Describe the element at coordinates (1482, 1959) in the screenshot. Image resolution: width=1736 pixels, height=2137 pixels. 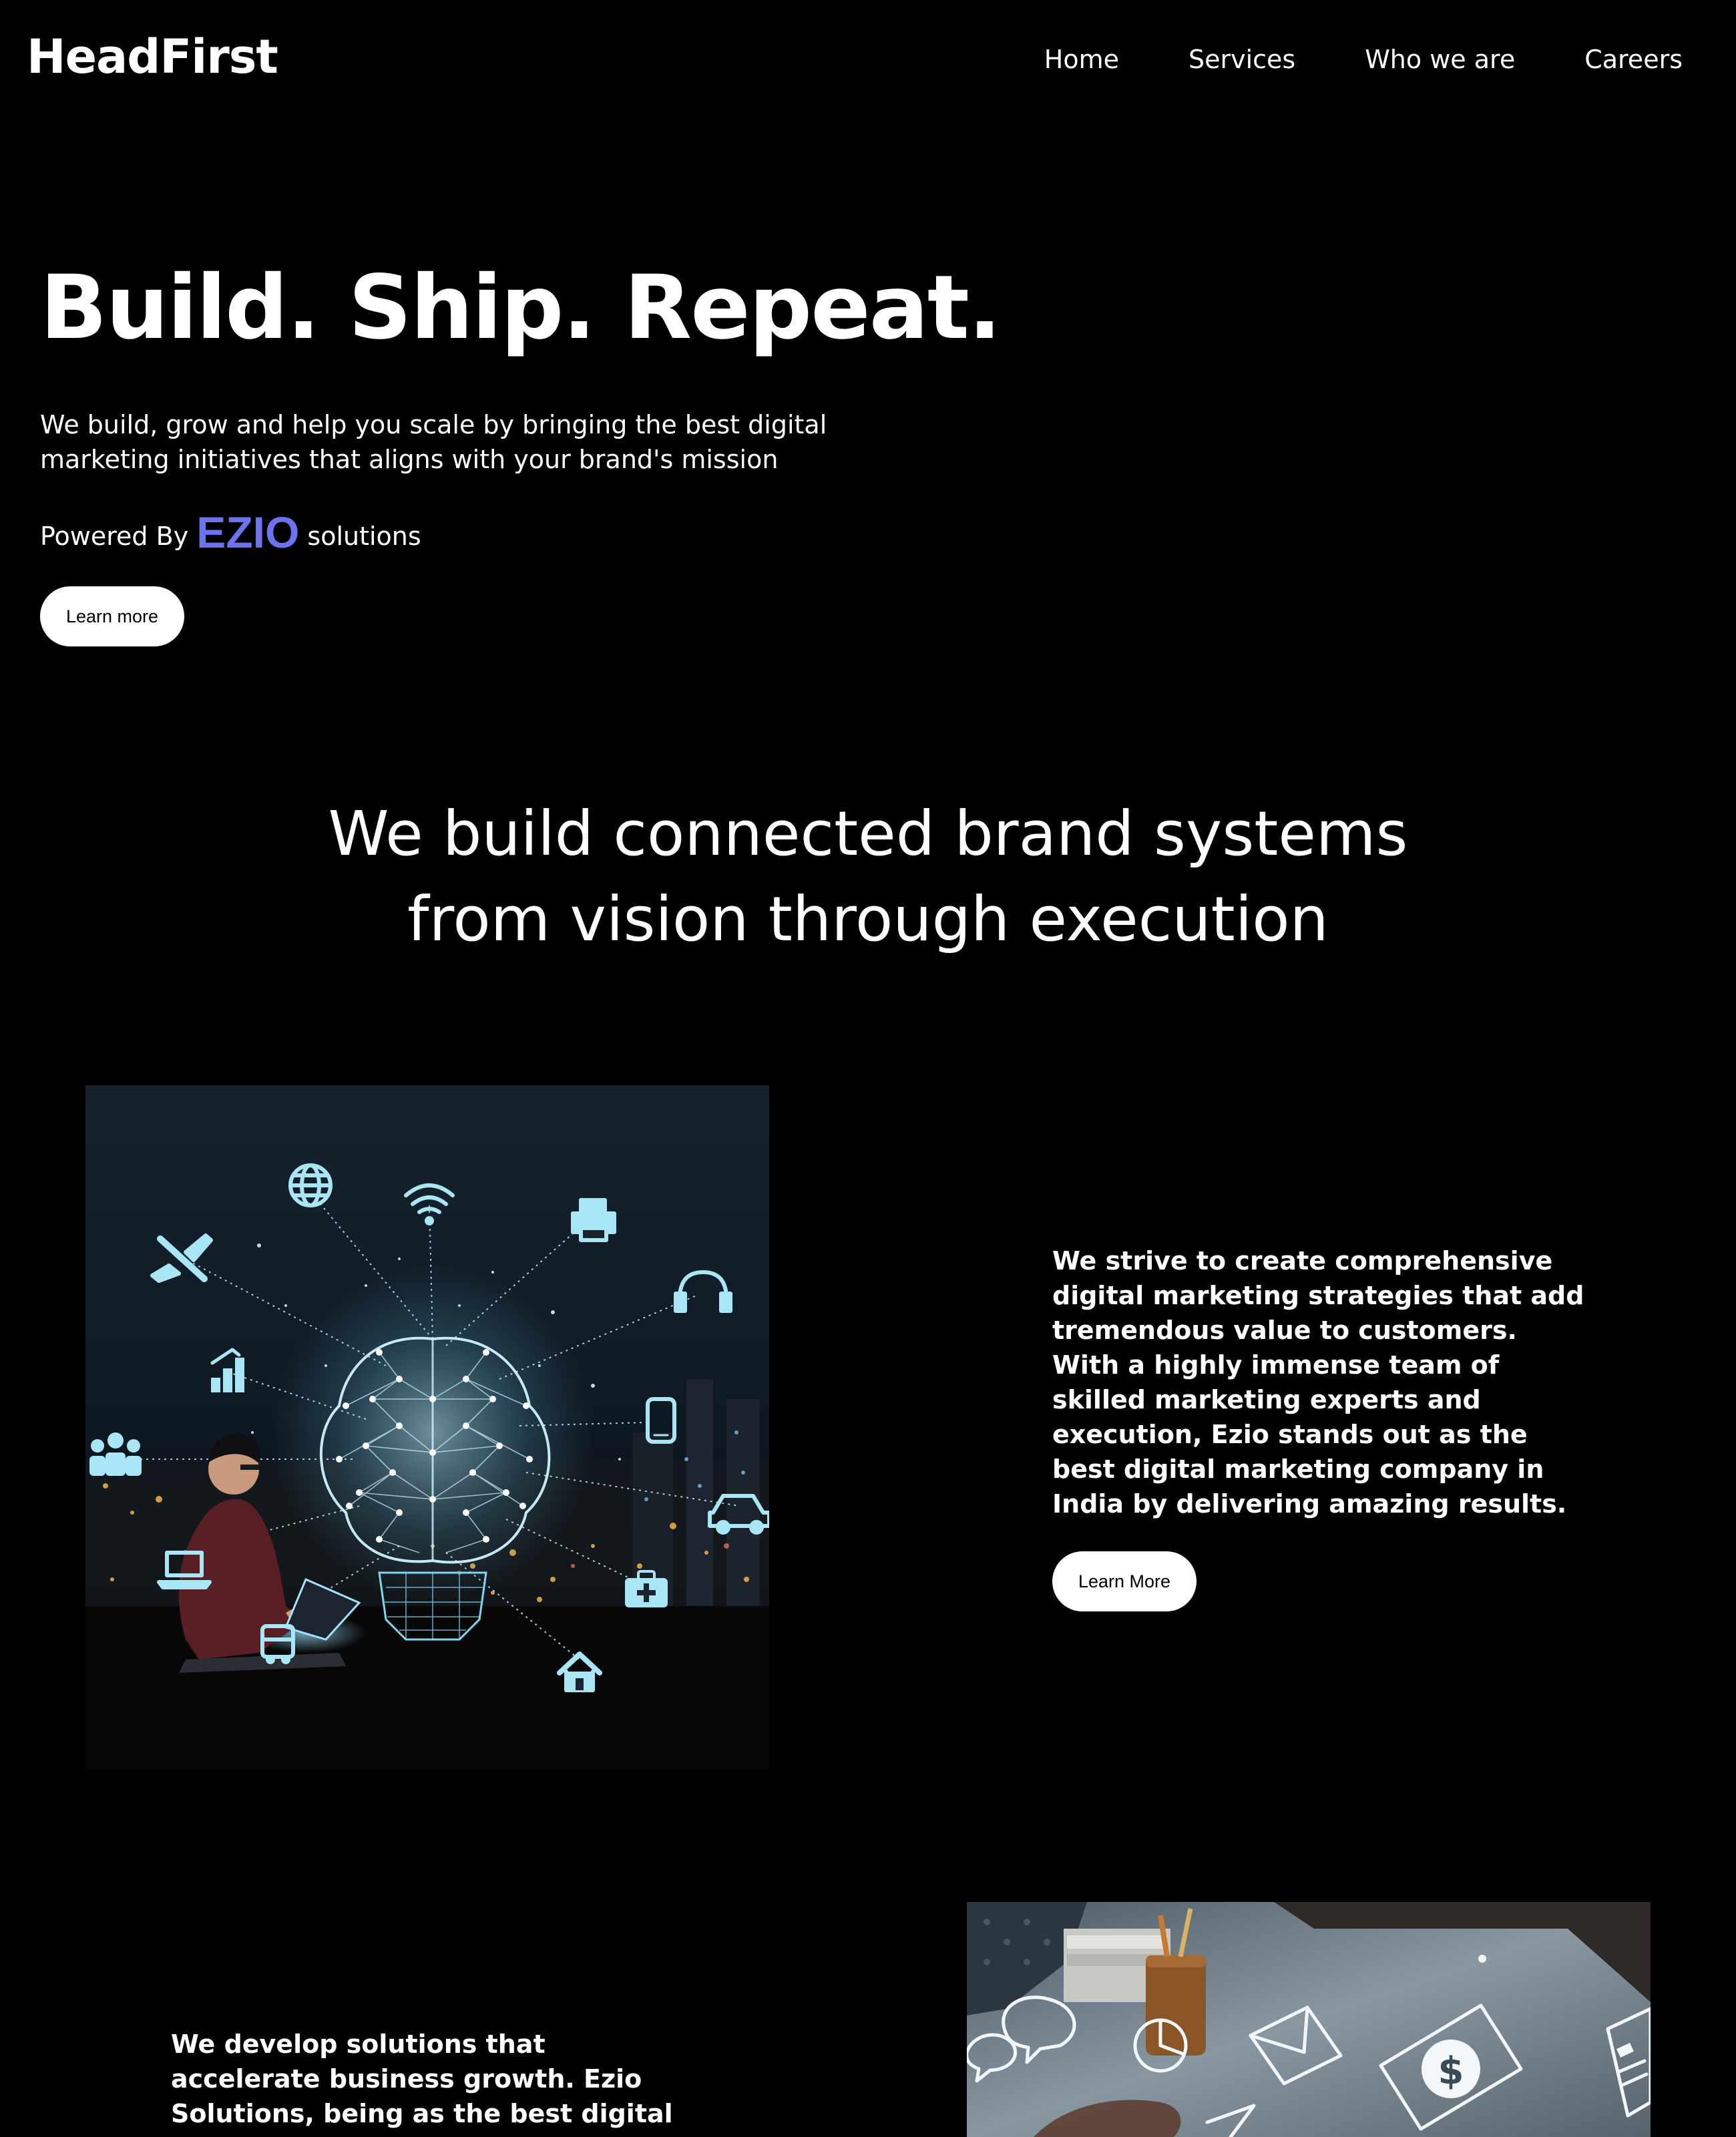
I see `location-dot-icon` at that location.